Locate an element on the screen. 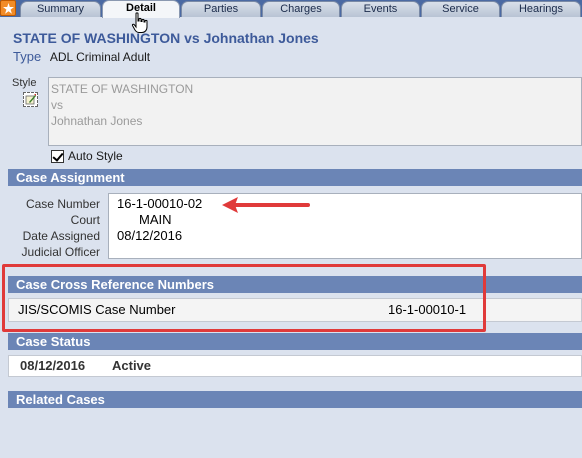 The image size is (582, 458). case-type-label: Type is located at coordinates (27, 56).